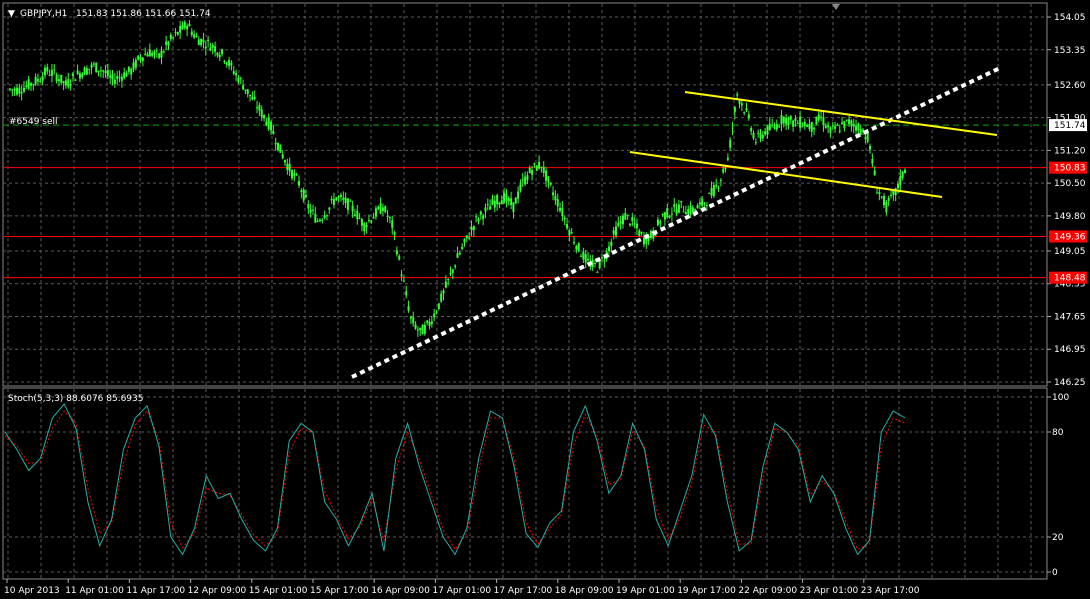 This screenshot has height=599, width=1090. I want to click on time-tick-label: 23 Apr 17:00, so click(890, 591).